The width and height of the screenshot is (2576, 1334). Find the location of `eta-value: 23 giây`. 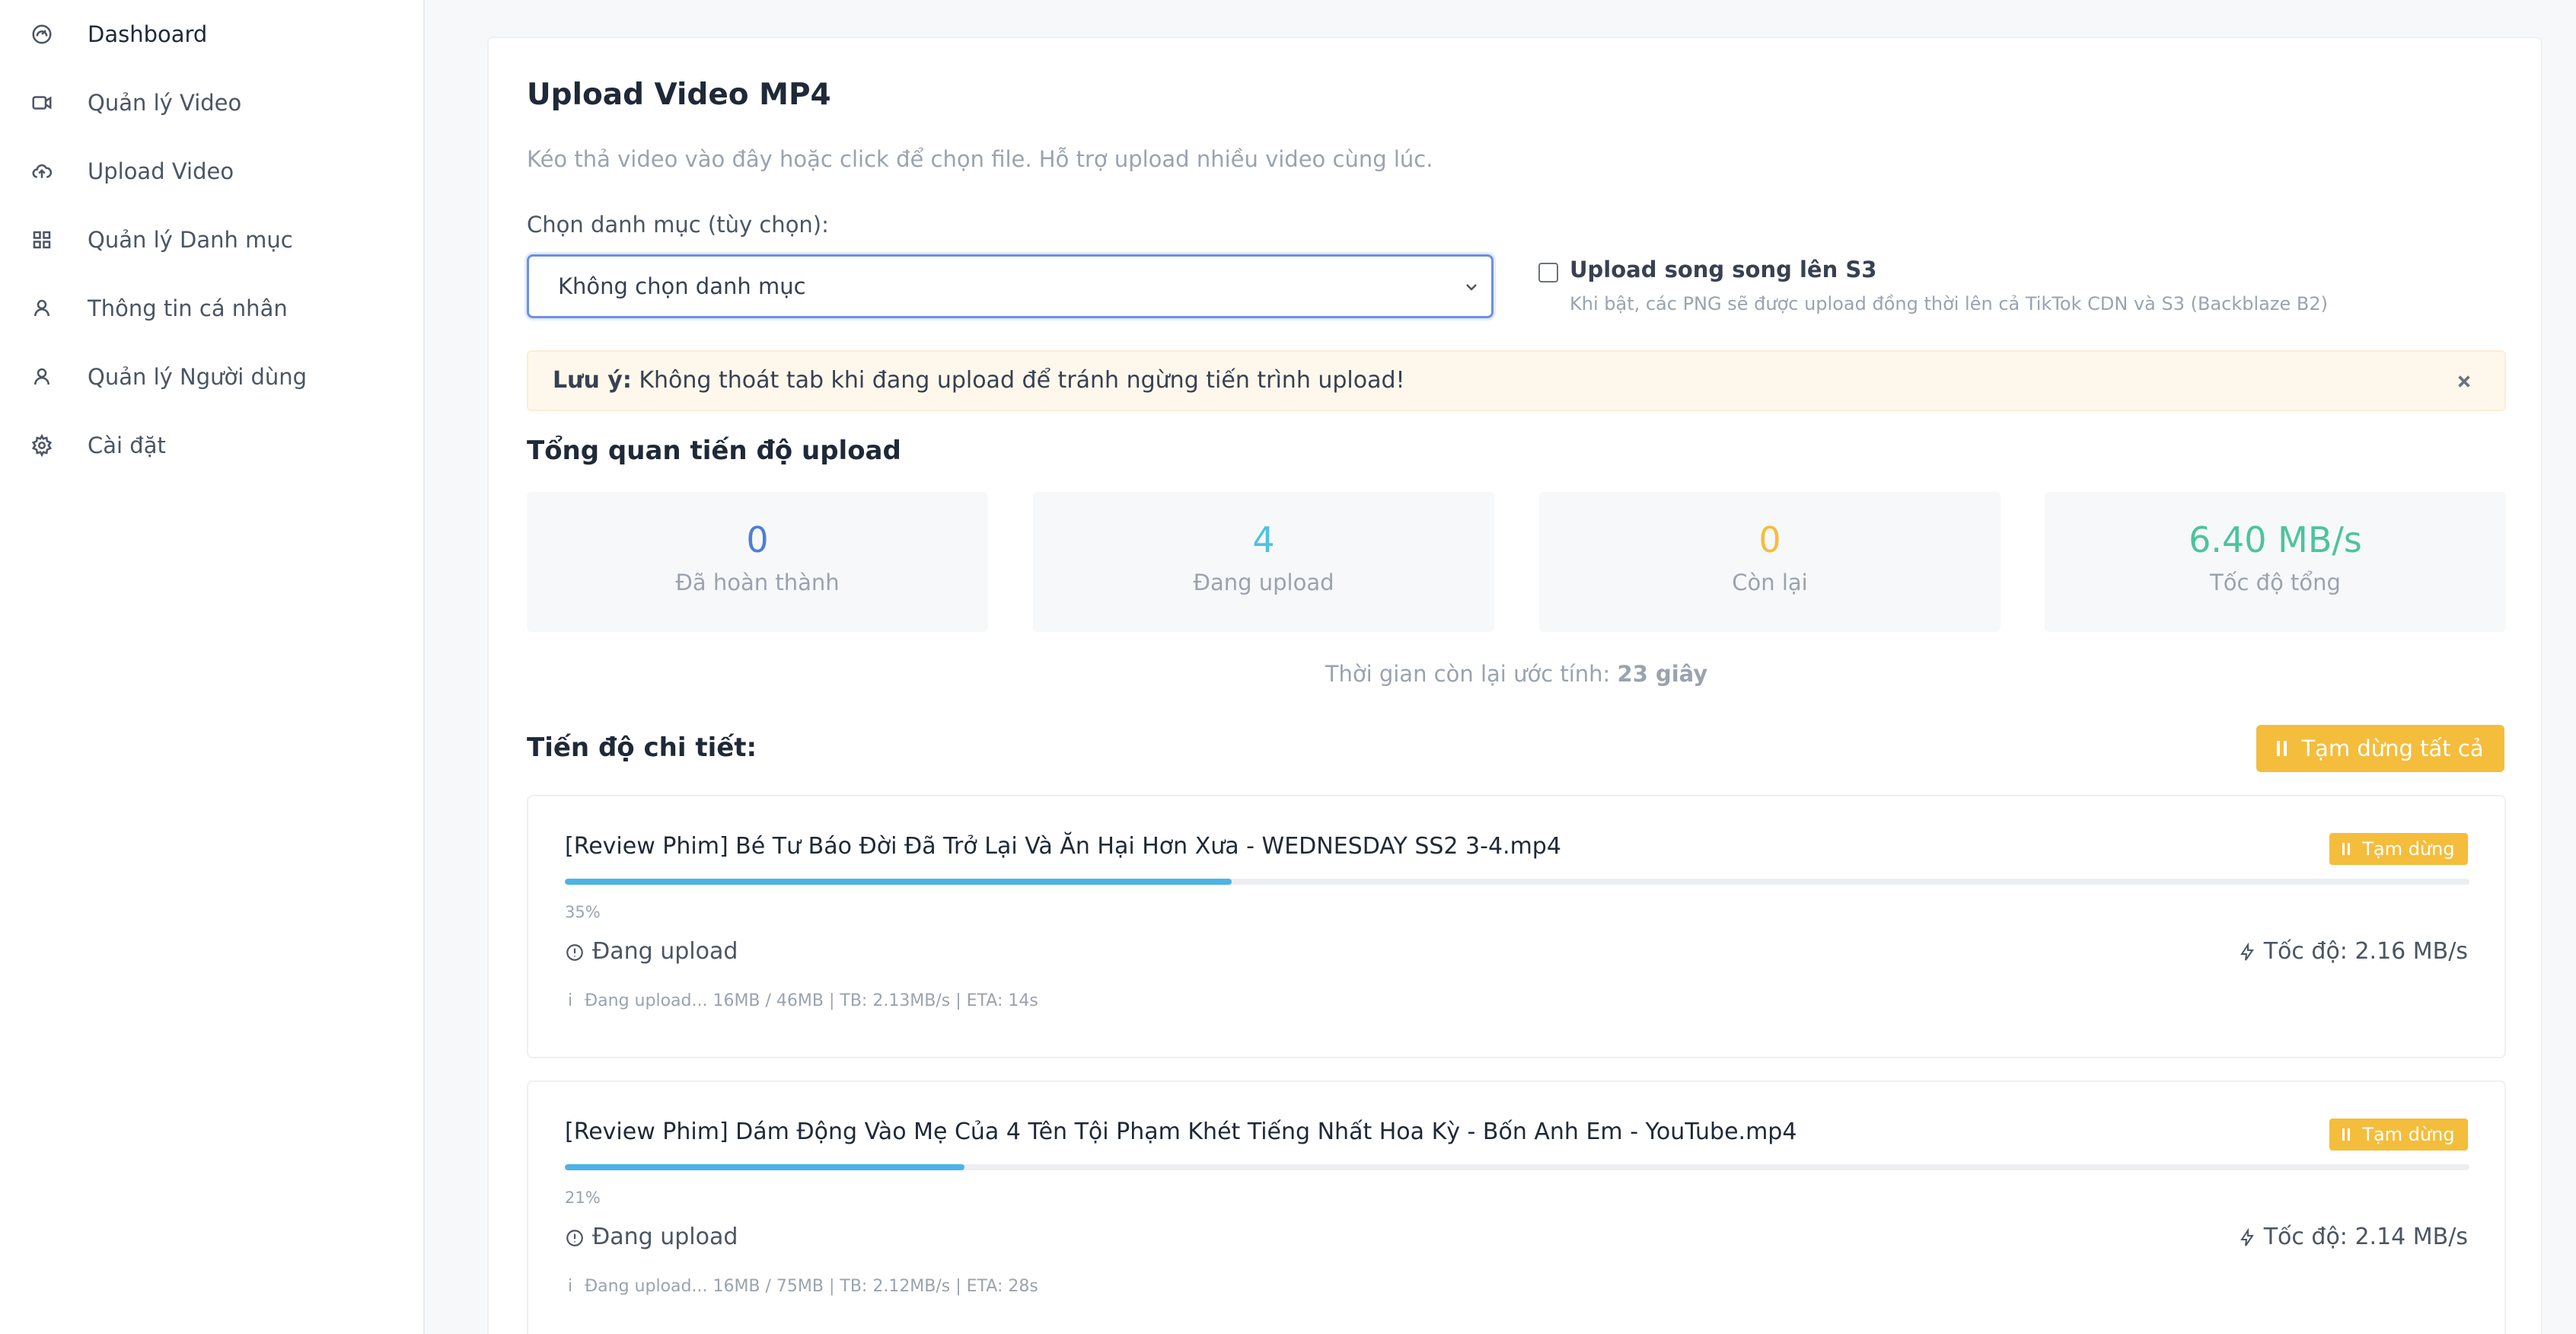

eta-value: 23 giây is located at coordinates (1662, 674).